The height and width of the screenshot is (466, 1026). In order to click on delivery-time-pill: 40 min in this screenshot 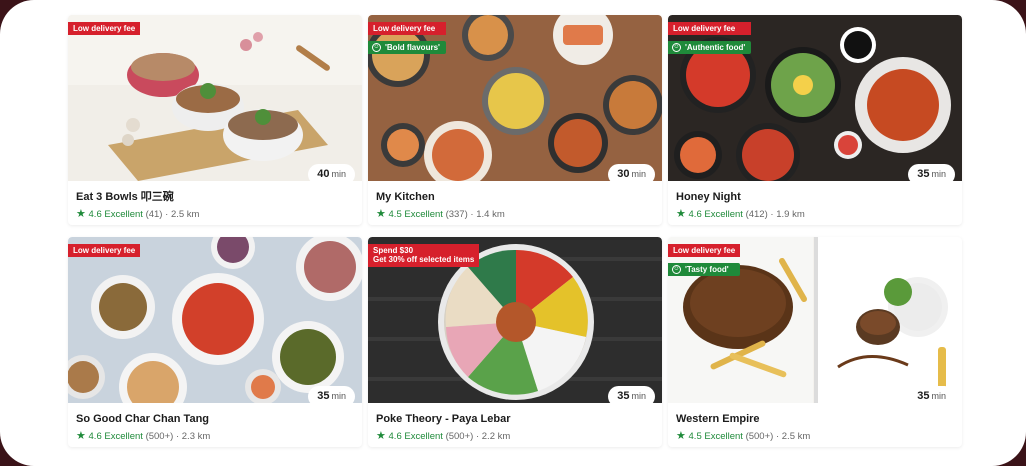, I will do `click(331, 172)`.